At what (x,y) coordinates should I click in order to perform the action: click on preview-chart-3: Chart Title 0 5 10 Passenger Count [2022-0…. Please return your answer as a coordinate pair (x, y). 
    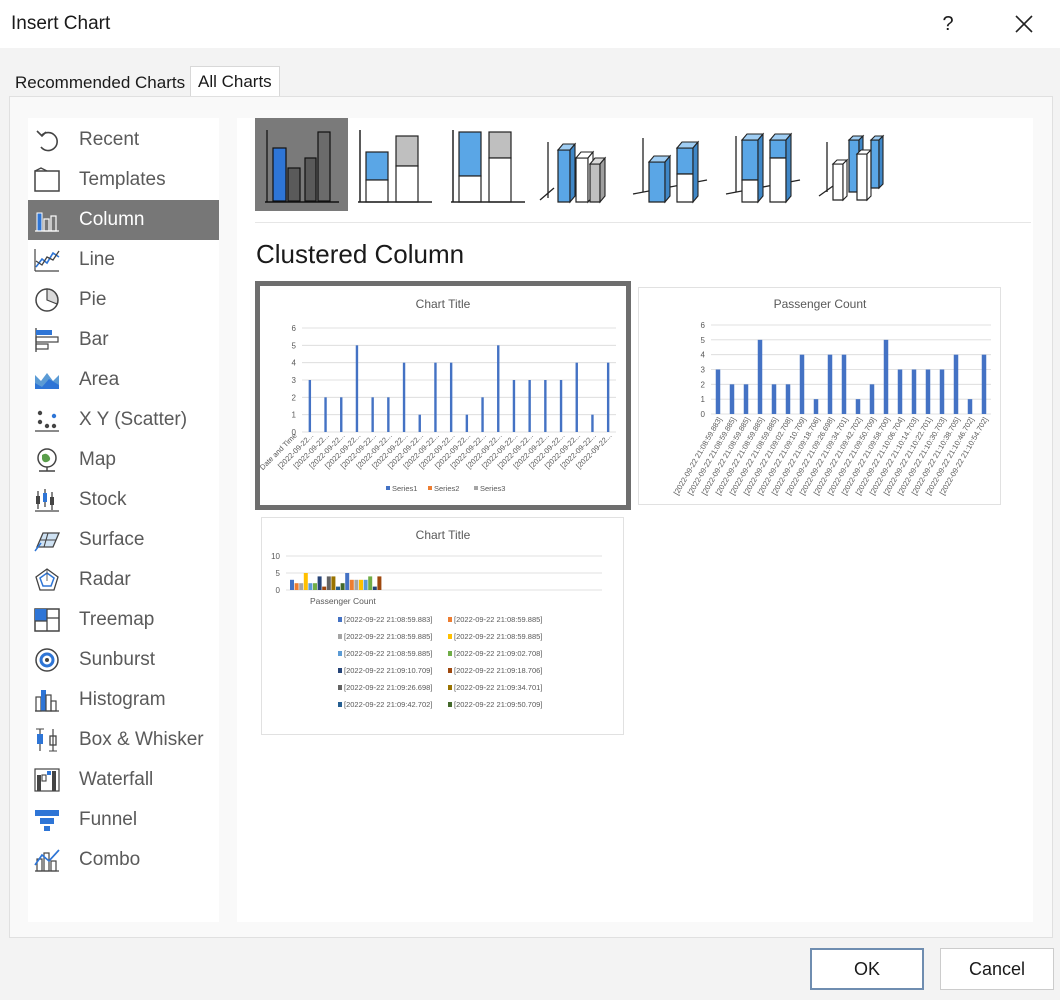
    Looking at the image, I should click on (442, 626).